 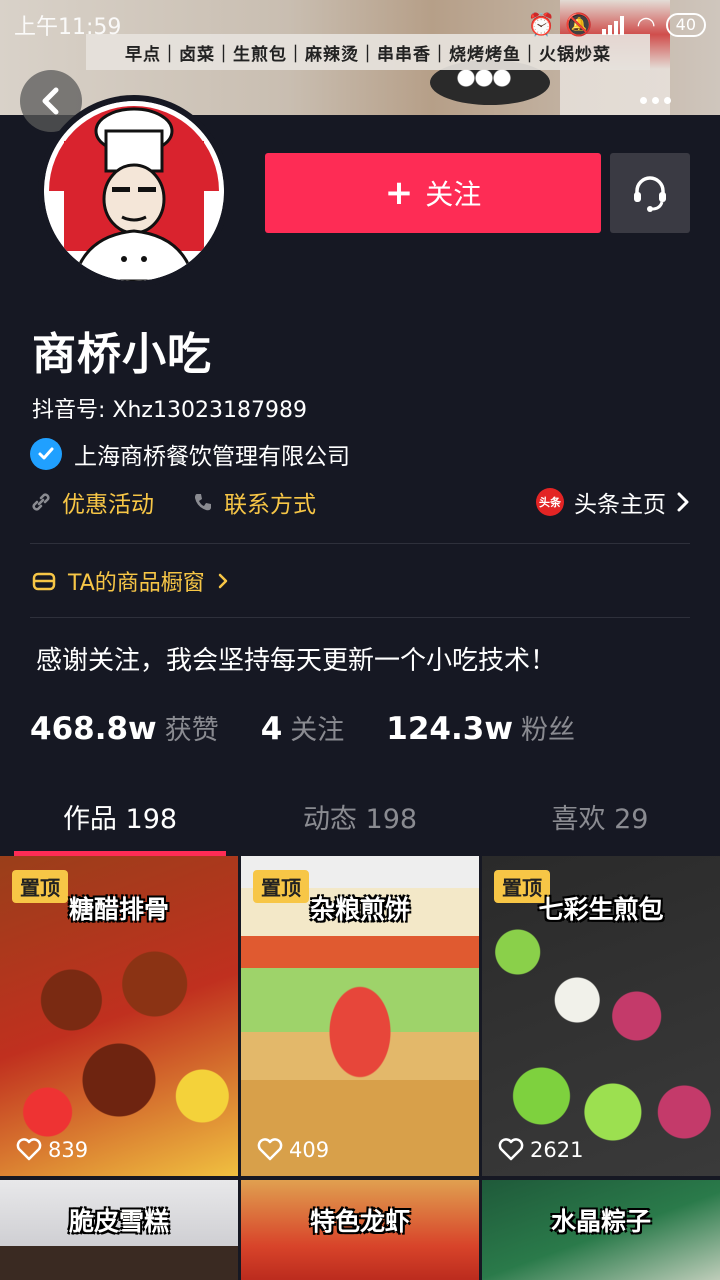 I want to click on chef-avatar-icon, so click(x=134, y=191).